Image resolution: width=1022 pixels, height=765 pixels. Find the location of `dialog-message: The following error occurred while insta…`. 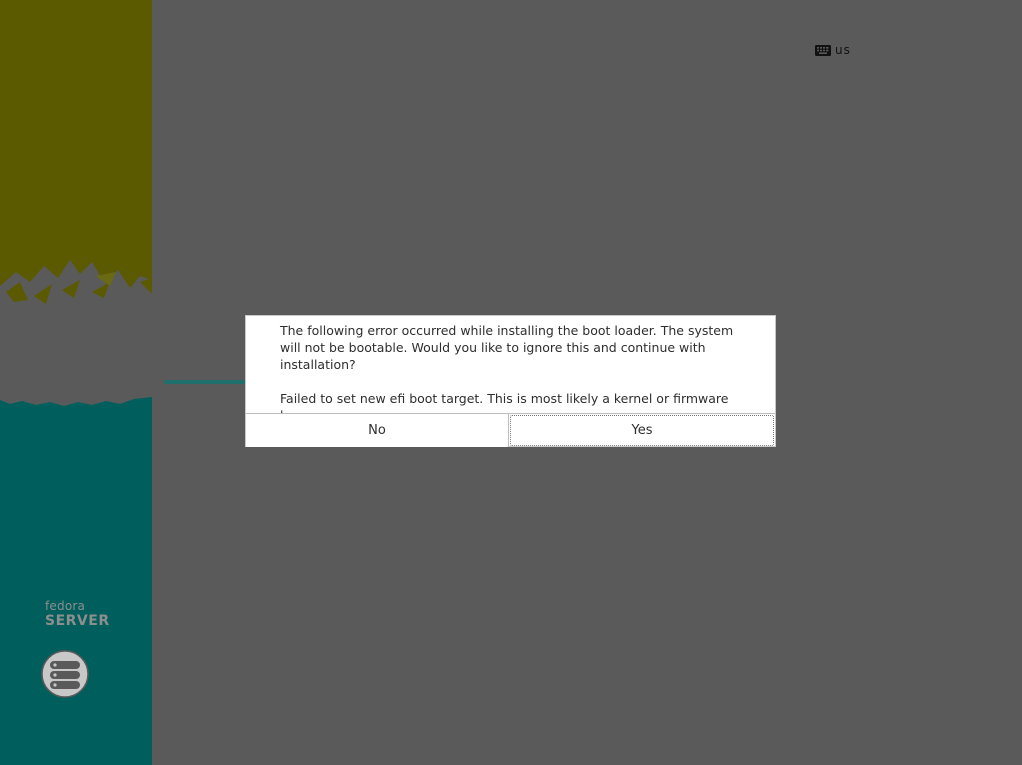

dialog-message: The following error occurred while insta… is located at coordinates (507, 347).